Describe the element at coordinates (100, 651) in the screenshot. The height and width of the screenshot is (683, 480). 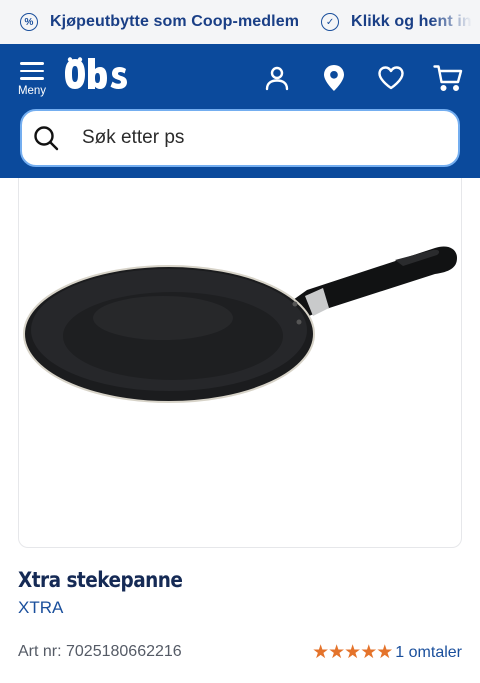
I see `article-number: Art nr: 7025180662216` at that location.